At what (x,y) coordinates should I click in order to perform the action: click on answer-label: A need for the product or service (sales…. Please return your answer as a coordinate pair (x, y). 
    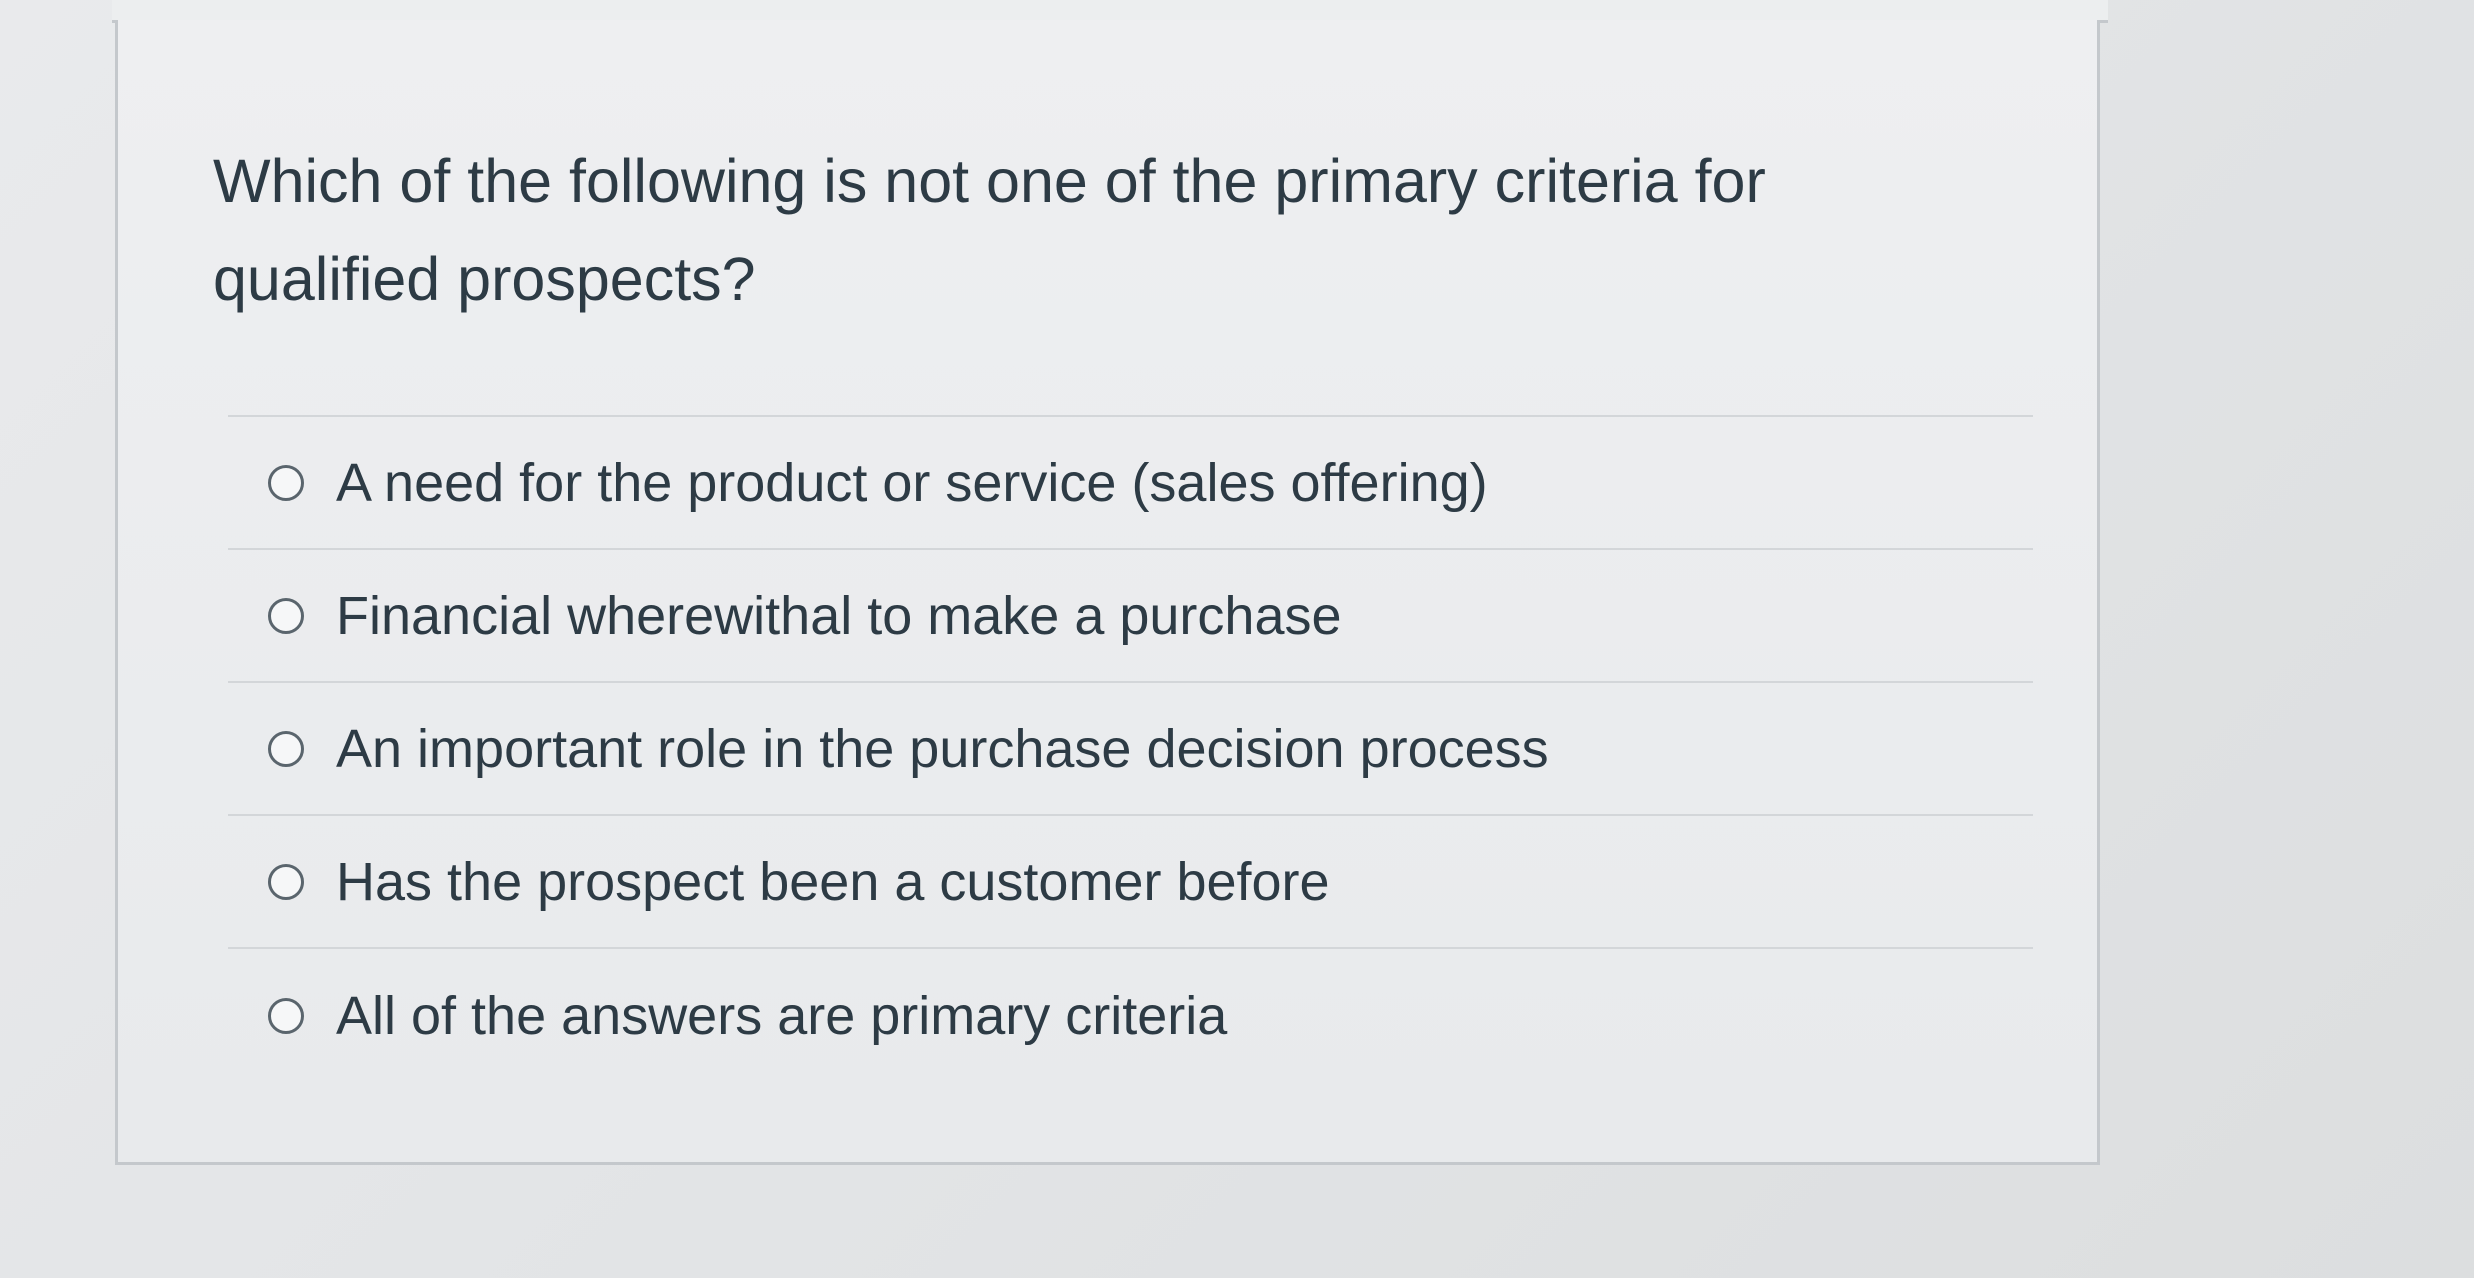
    Looking at the image, I should click on (912, 482).